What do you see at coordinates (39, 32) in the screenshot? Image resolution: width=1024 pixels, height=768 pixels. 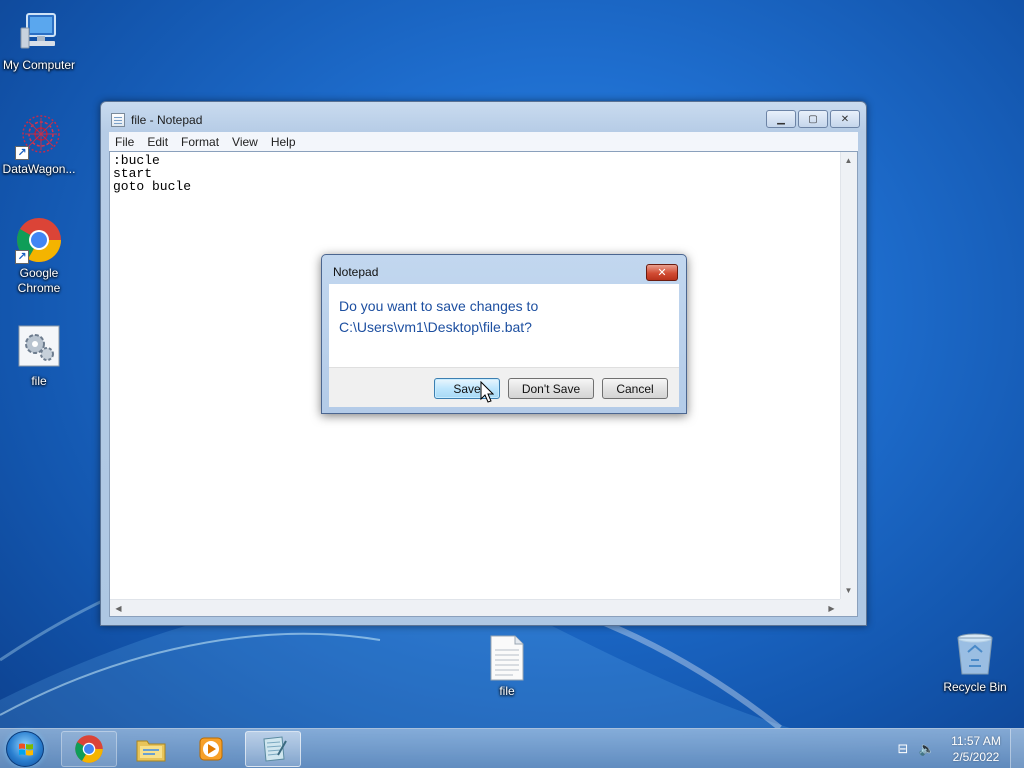 I see `computer-icon` at bounding box center [39, 32].